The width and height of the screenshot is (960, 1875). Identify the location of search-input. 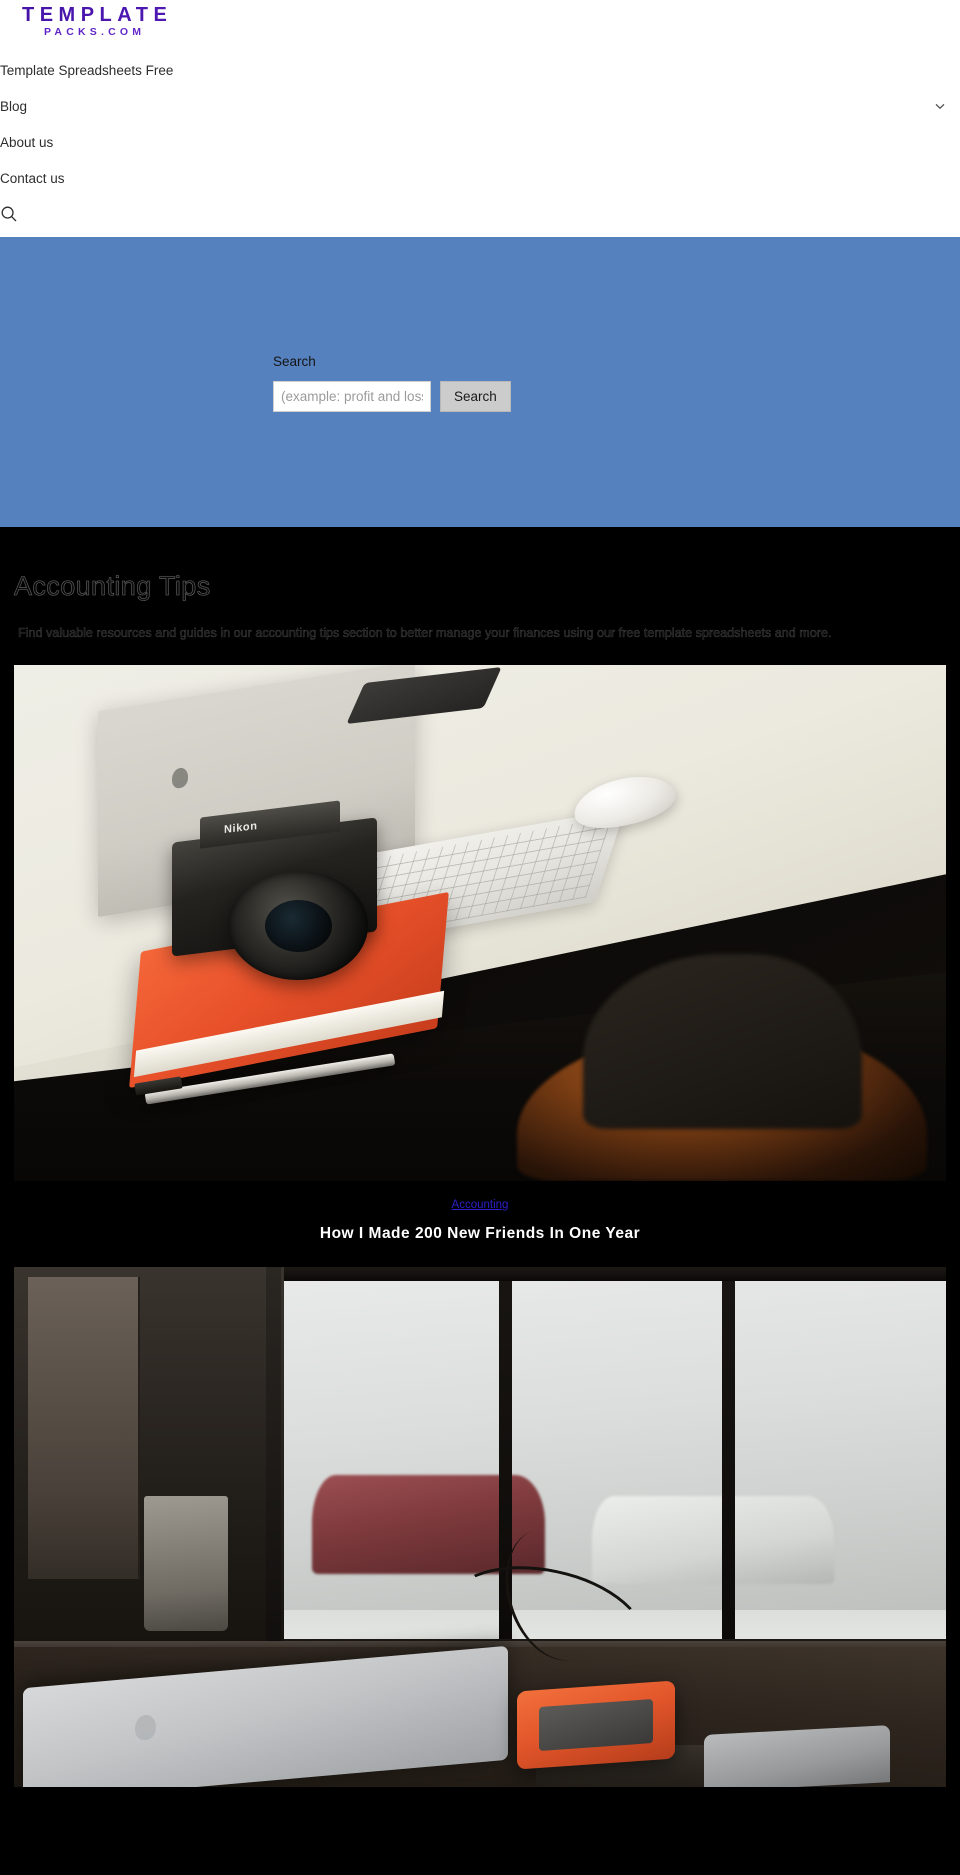
(352, 396).